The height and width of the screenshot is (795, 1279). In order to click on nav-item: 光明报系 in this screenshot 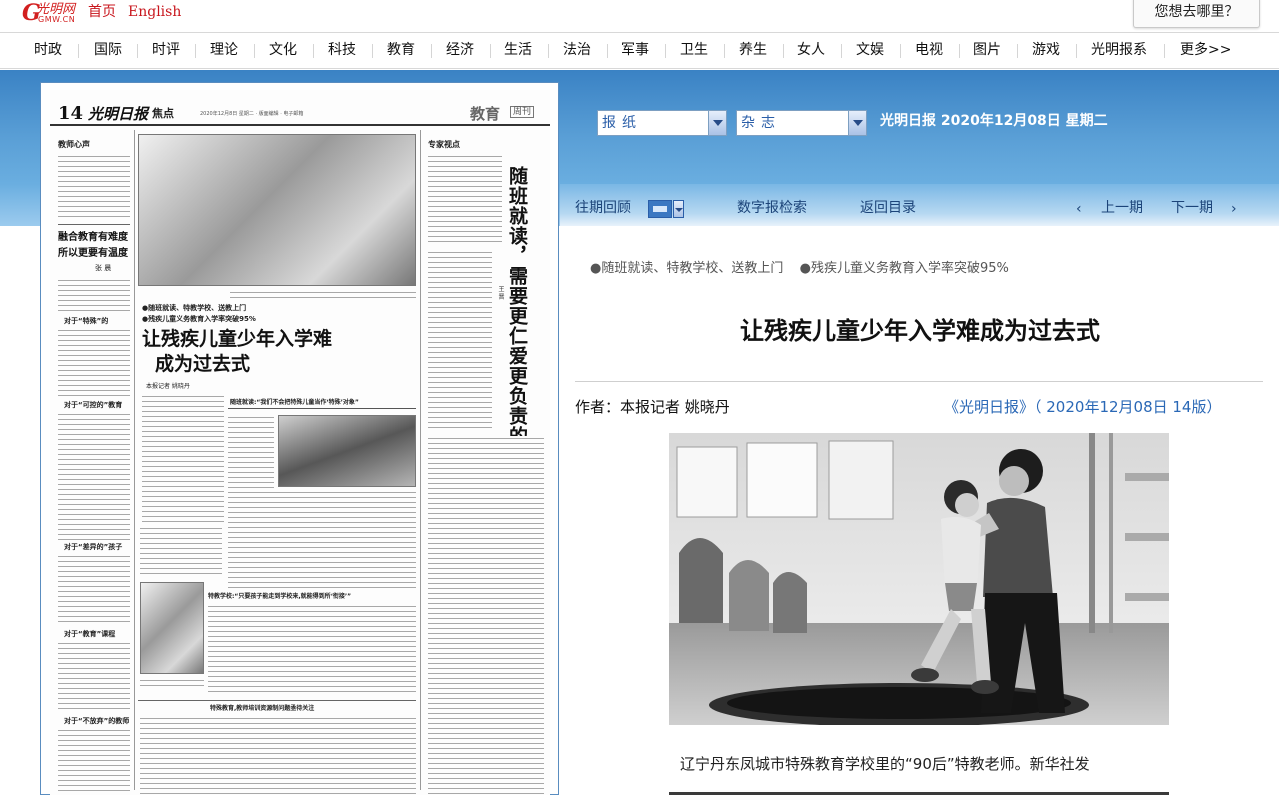, I will do `click(1119, 50)`.